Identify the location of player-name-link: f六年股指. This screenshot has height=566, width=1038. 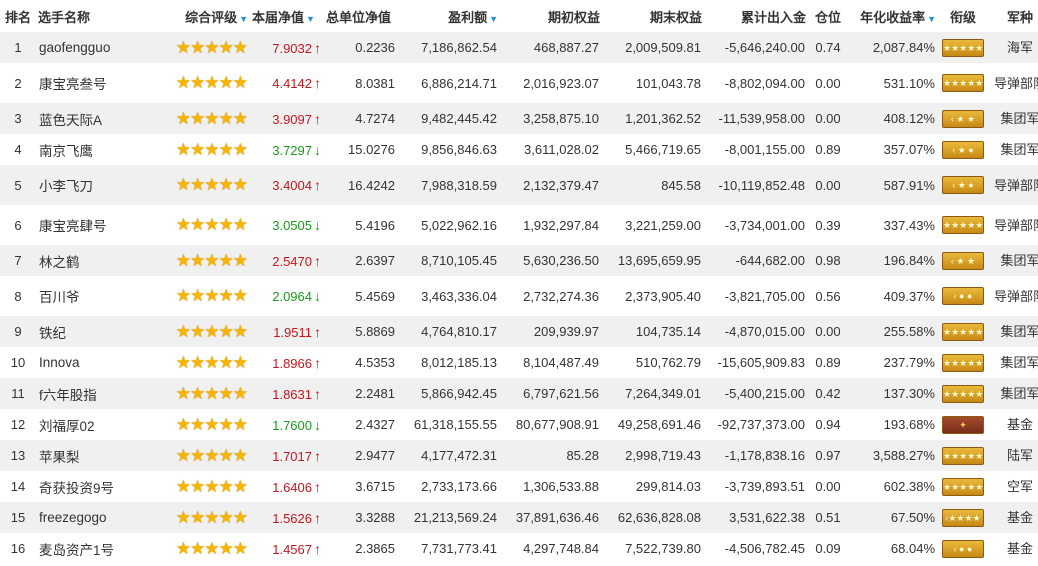
(93, 393).